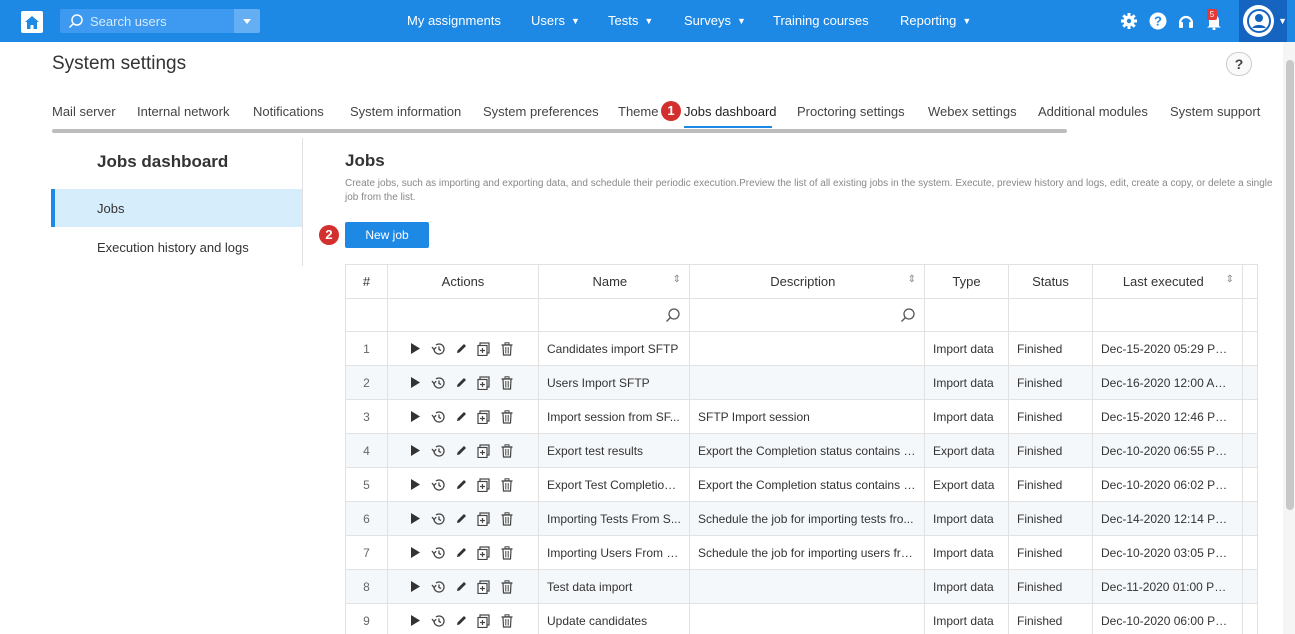 Image resolution: width=1295 pixels, height=634 pixels. I want to click on headset-icon, so click(1186, 21).